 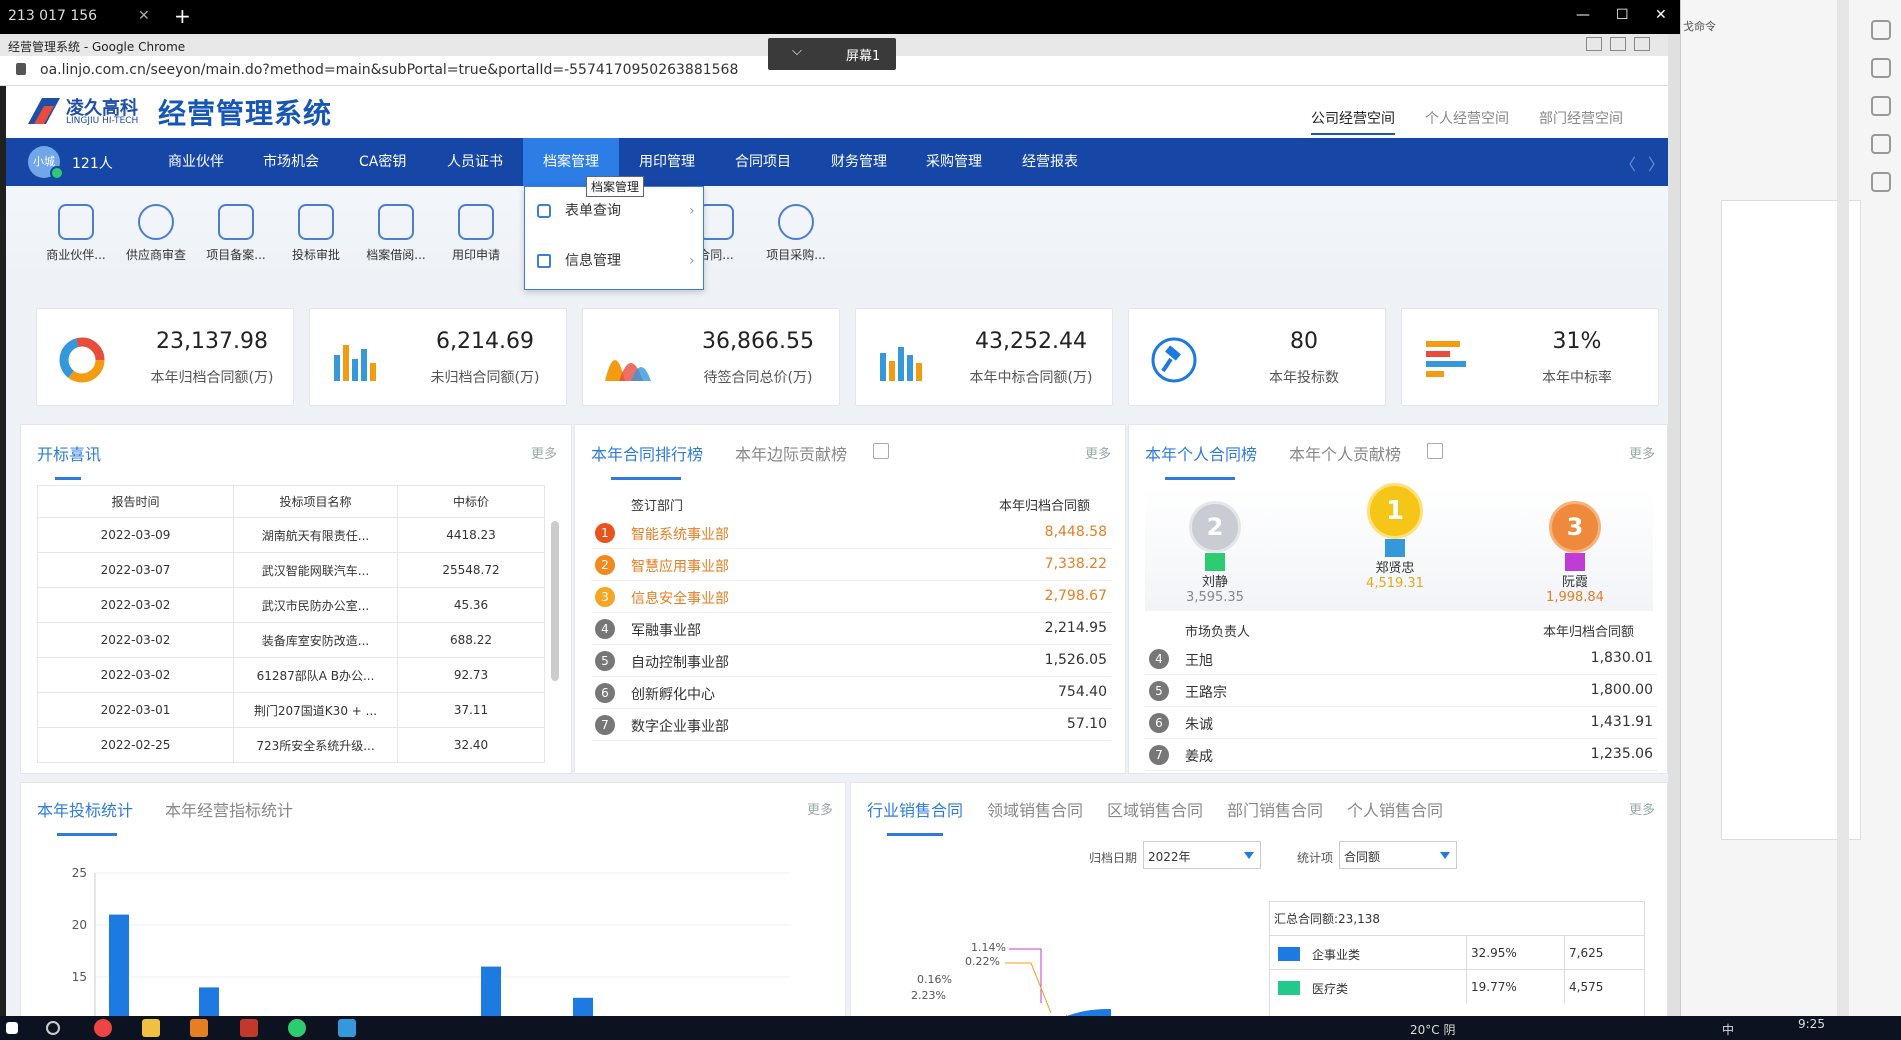 What do you see at coordinates (103, 1028) in the screenshot?
I see `chrome-icon` at bounding box center [103, 1028].